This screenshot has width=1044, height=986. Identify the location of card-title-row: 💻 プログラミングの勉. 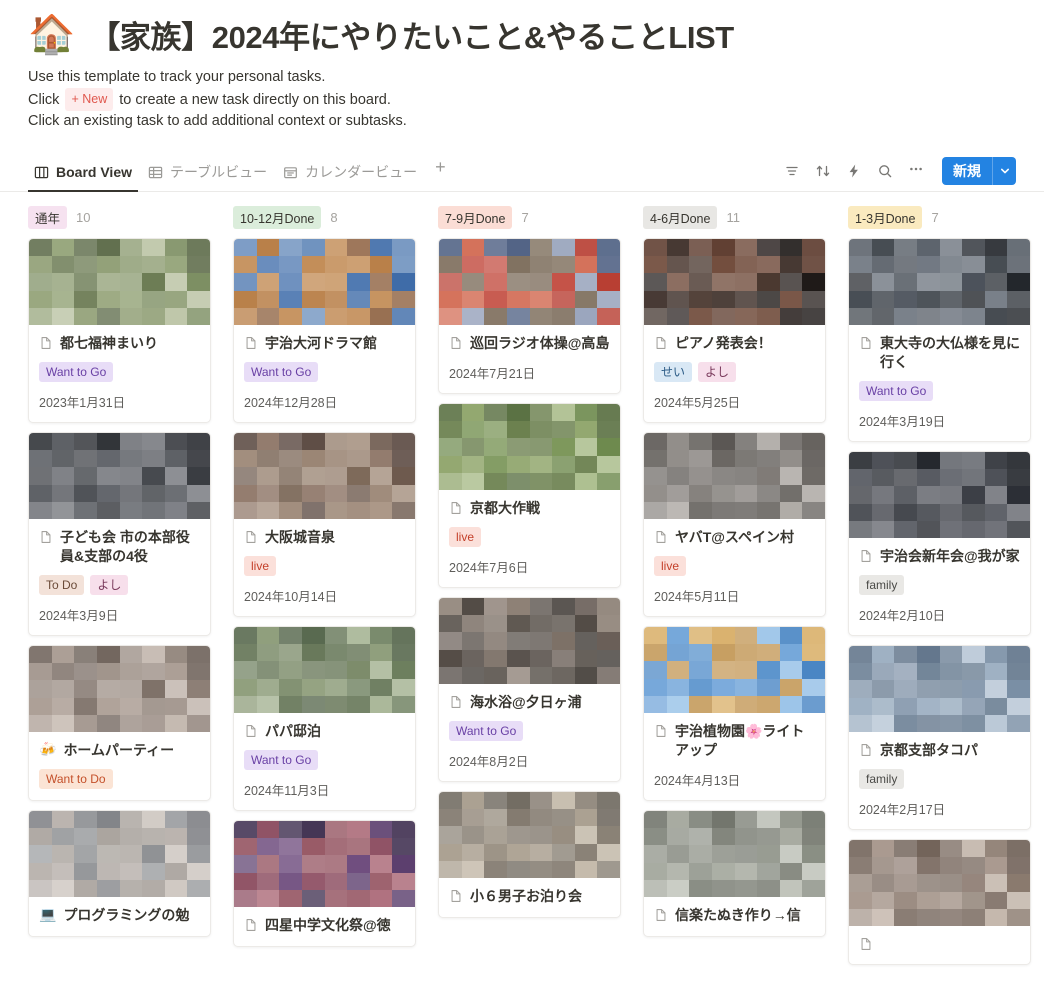
(119, 915).